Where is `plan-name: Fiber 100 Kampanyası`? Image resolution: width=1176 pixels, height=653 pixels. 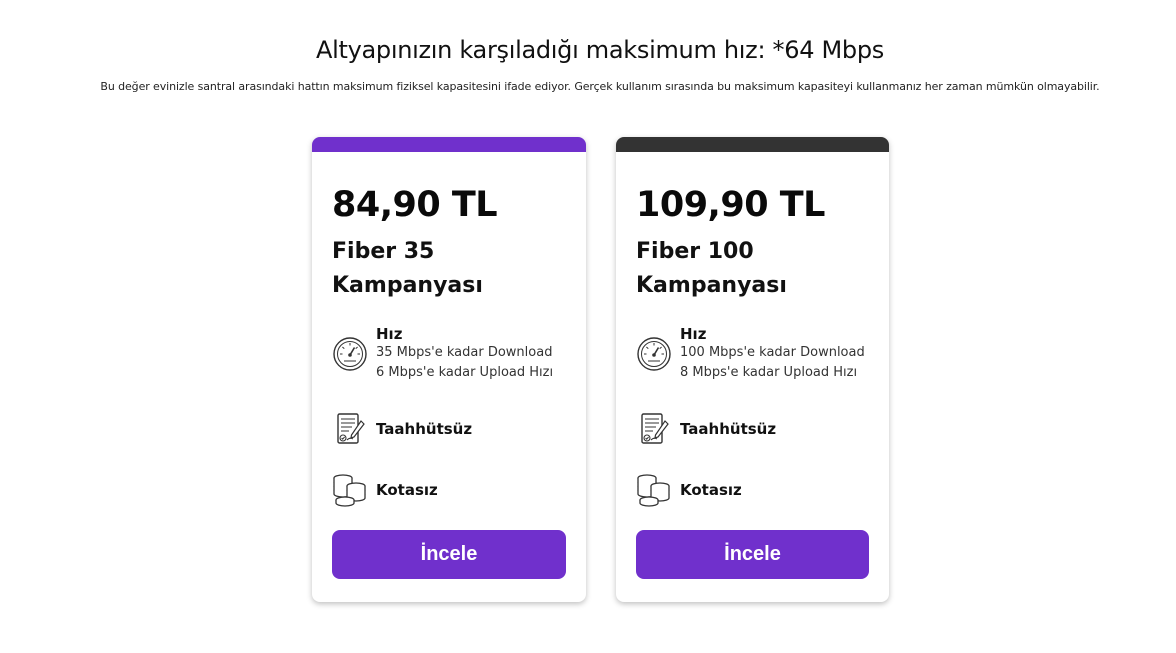 plan-name: Fiber 100 Kampanyası is located at coordinates (711, 268).